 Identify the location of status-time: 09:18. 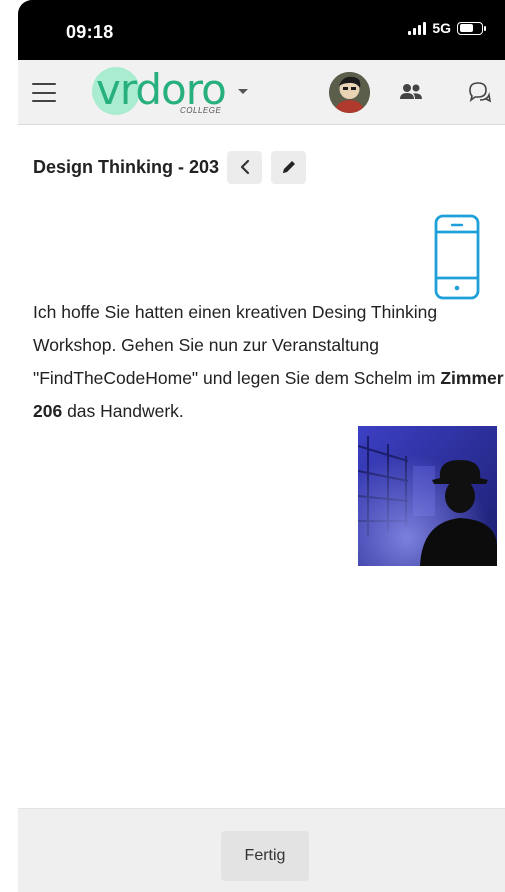
(90, 32).